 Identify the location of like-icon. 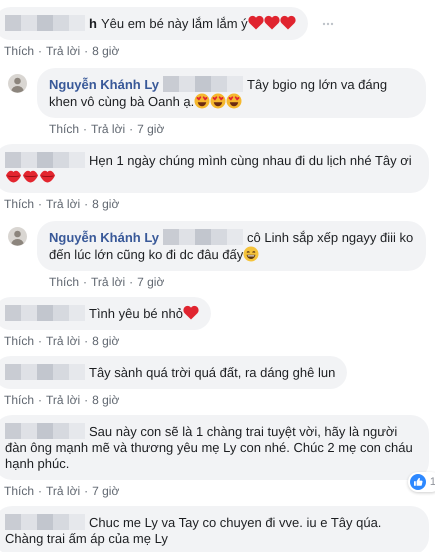
(418, 482).